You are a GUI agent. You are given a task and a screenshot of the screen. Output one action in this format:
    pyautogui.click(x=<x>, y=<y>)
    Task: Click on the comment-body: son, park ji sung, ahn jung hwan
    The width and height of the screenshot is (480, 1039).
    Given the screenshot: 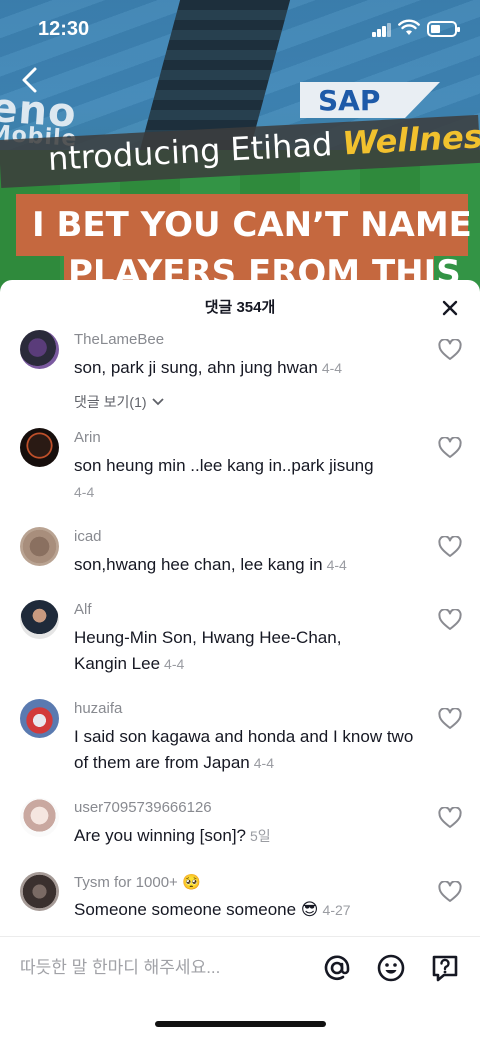 What is the action you would take?
    pyautogui.click(x=196, y=367)
    